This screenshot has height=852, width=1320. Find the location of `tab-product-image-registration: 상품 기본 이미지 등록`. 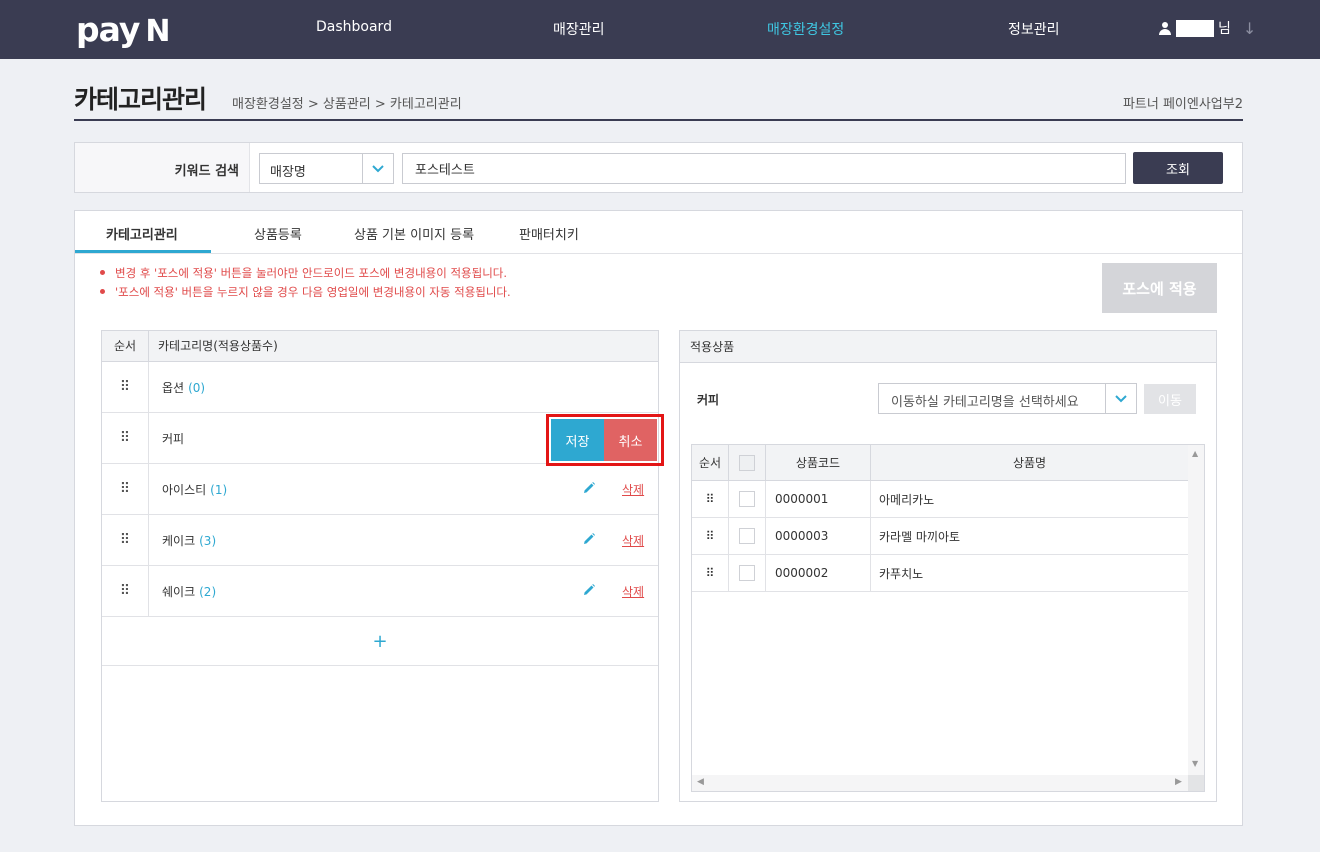

tab-product-image-registration: 상품 기본 이미지 등록 is located at coordinates (414, 233).